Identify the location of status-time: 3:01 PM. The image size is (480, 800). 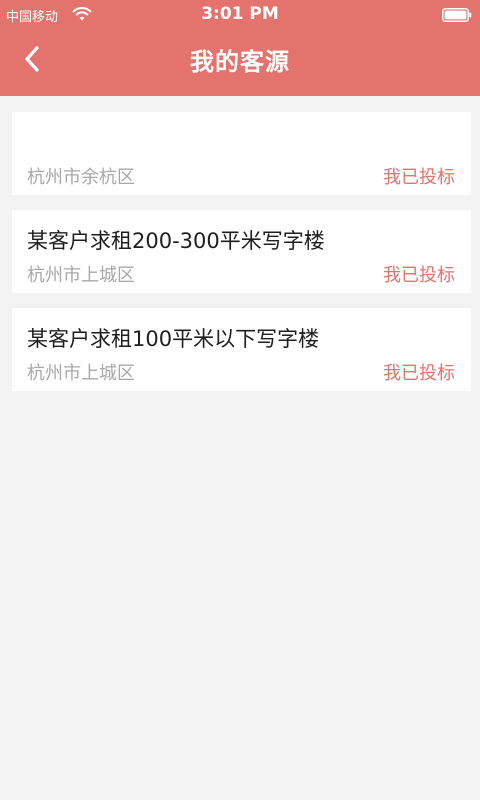
(240, 14).